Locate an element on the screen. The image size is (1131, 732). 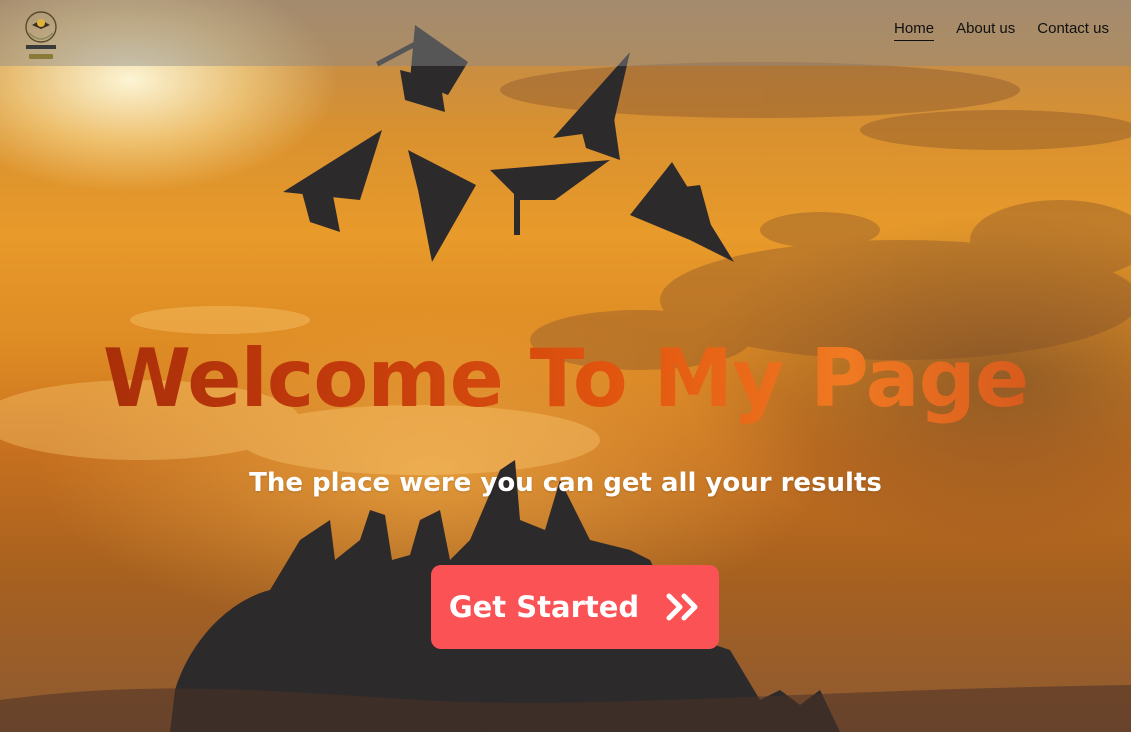
graduation-logo-icon is located at coordinates (41, 35).